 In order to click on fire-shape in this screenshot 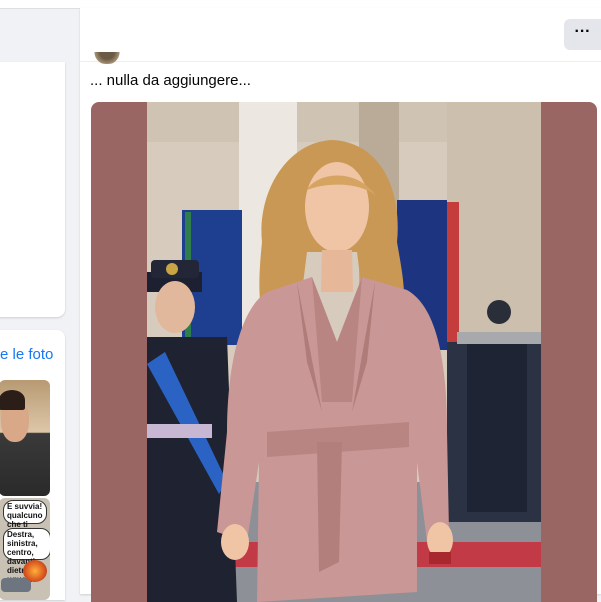, I will do `click(35, 571)`.